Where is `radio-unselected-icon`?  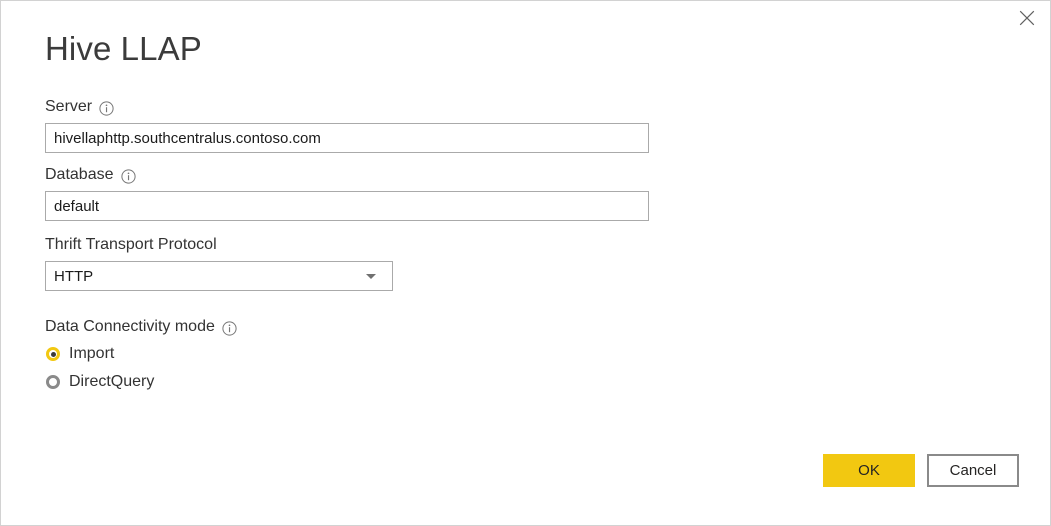 radio-unselected-icon is located at coordinates (53, 382).